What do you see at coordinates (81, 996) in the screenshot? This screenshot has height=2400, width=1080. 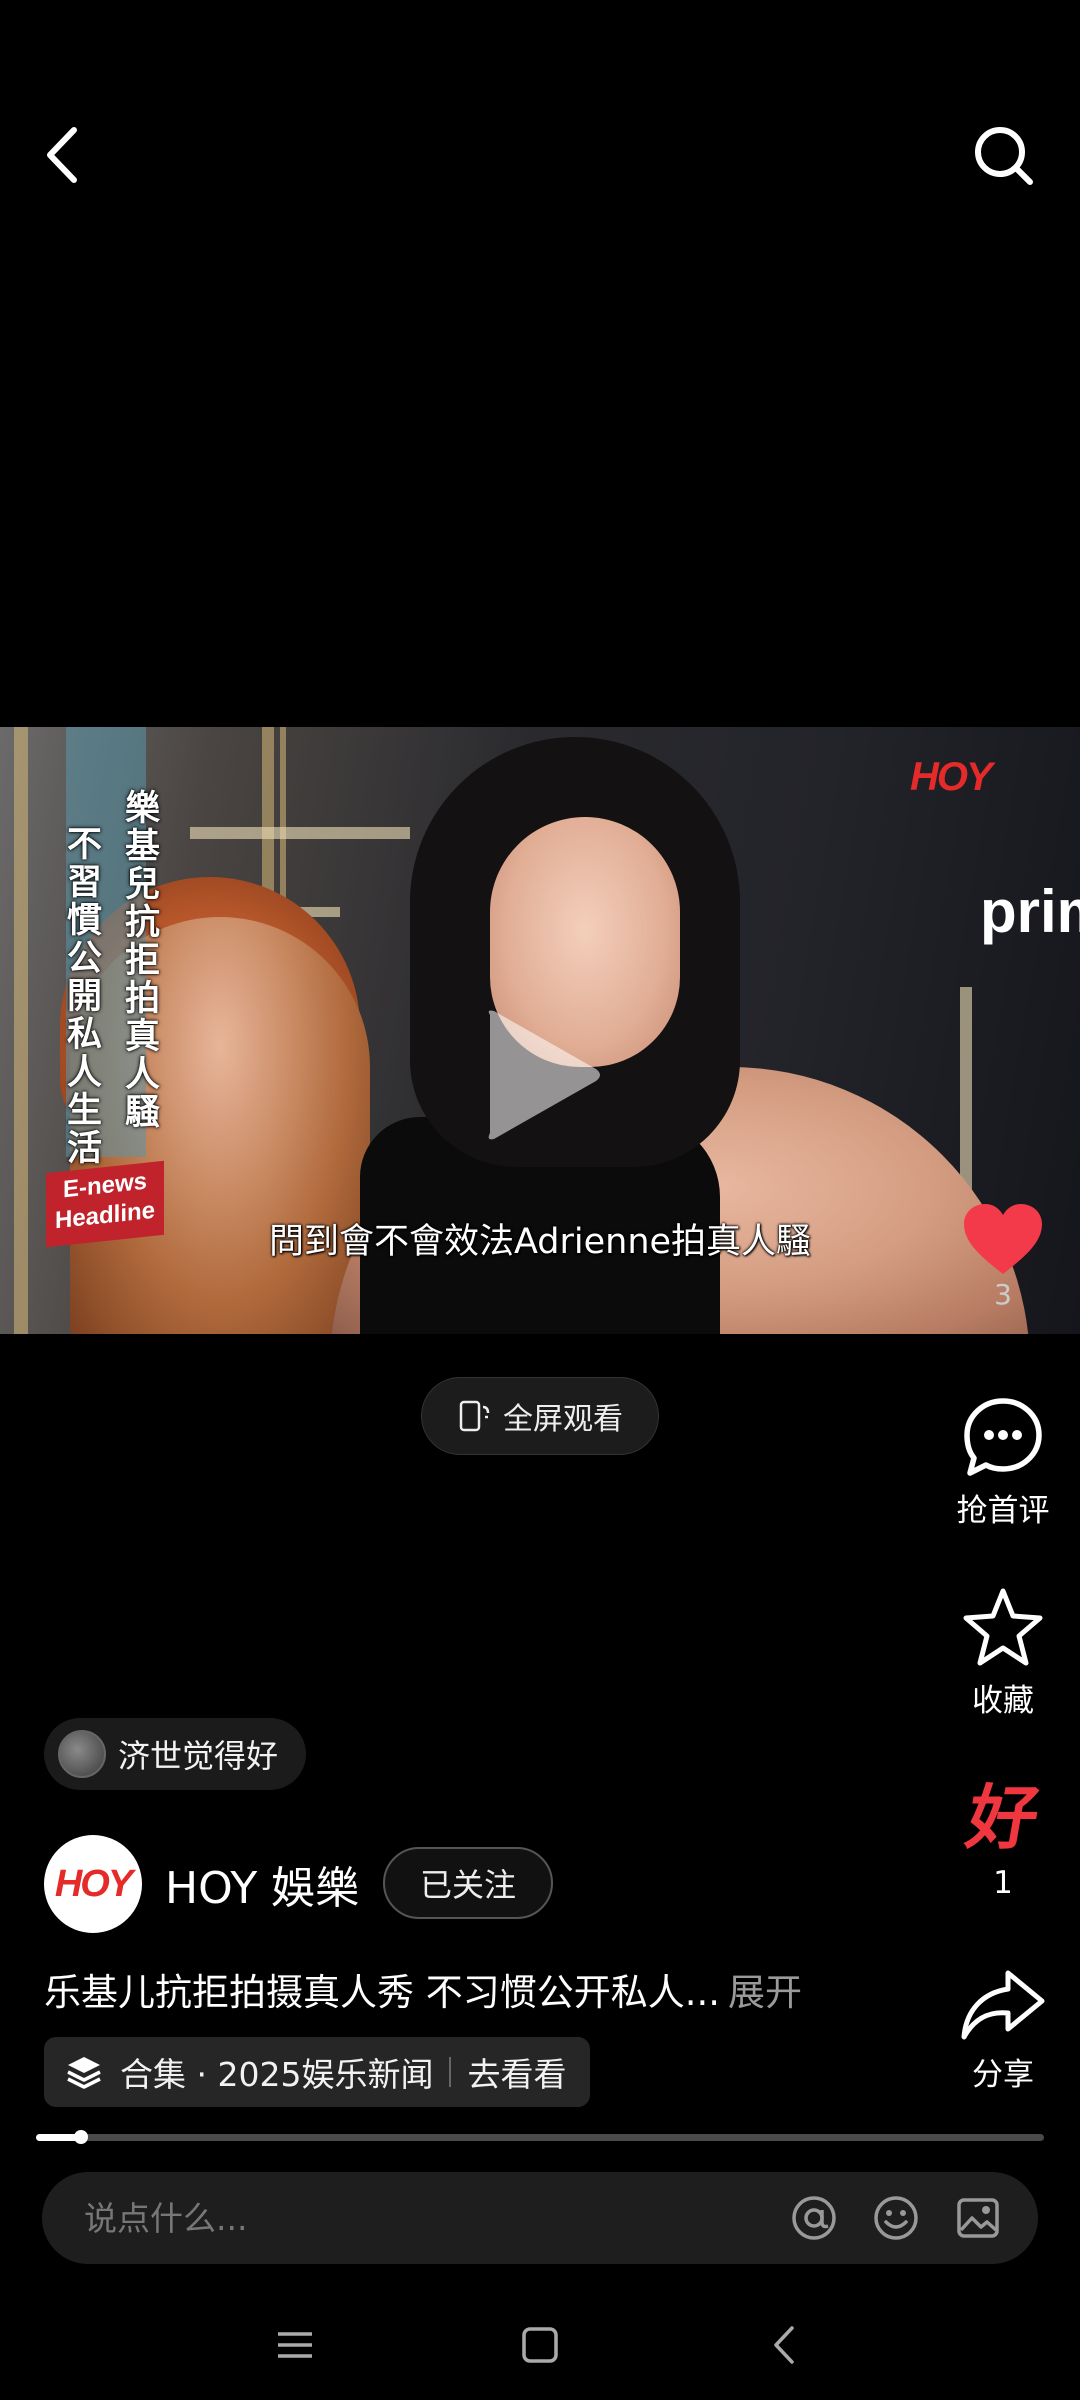 I see `vertical-caption-2: 不習慣公開私人生活` at bounding box center [81, 996].